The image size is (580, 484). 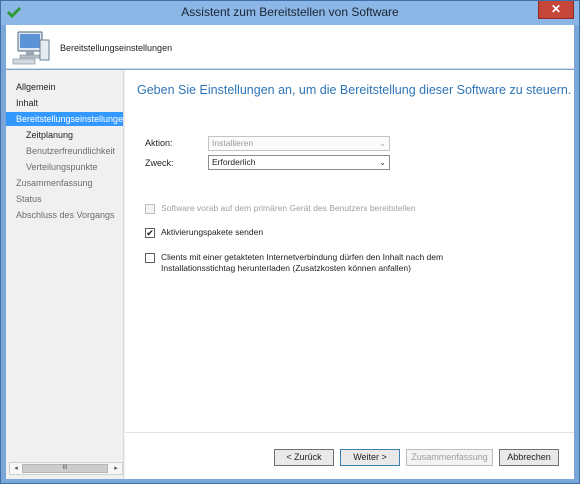 I want to click on scroll-thumb: III, so click(x=65, y=468).